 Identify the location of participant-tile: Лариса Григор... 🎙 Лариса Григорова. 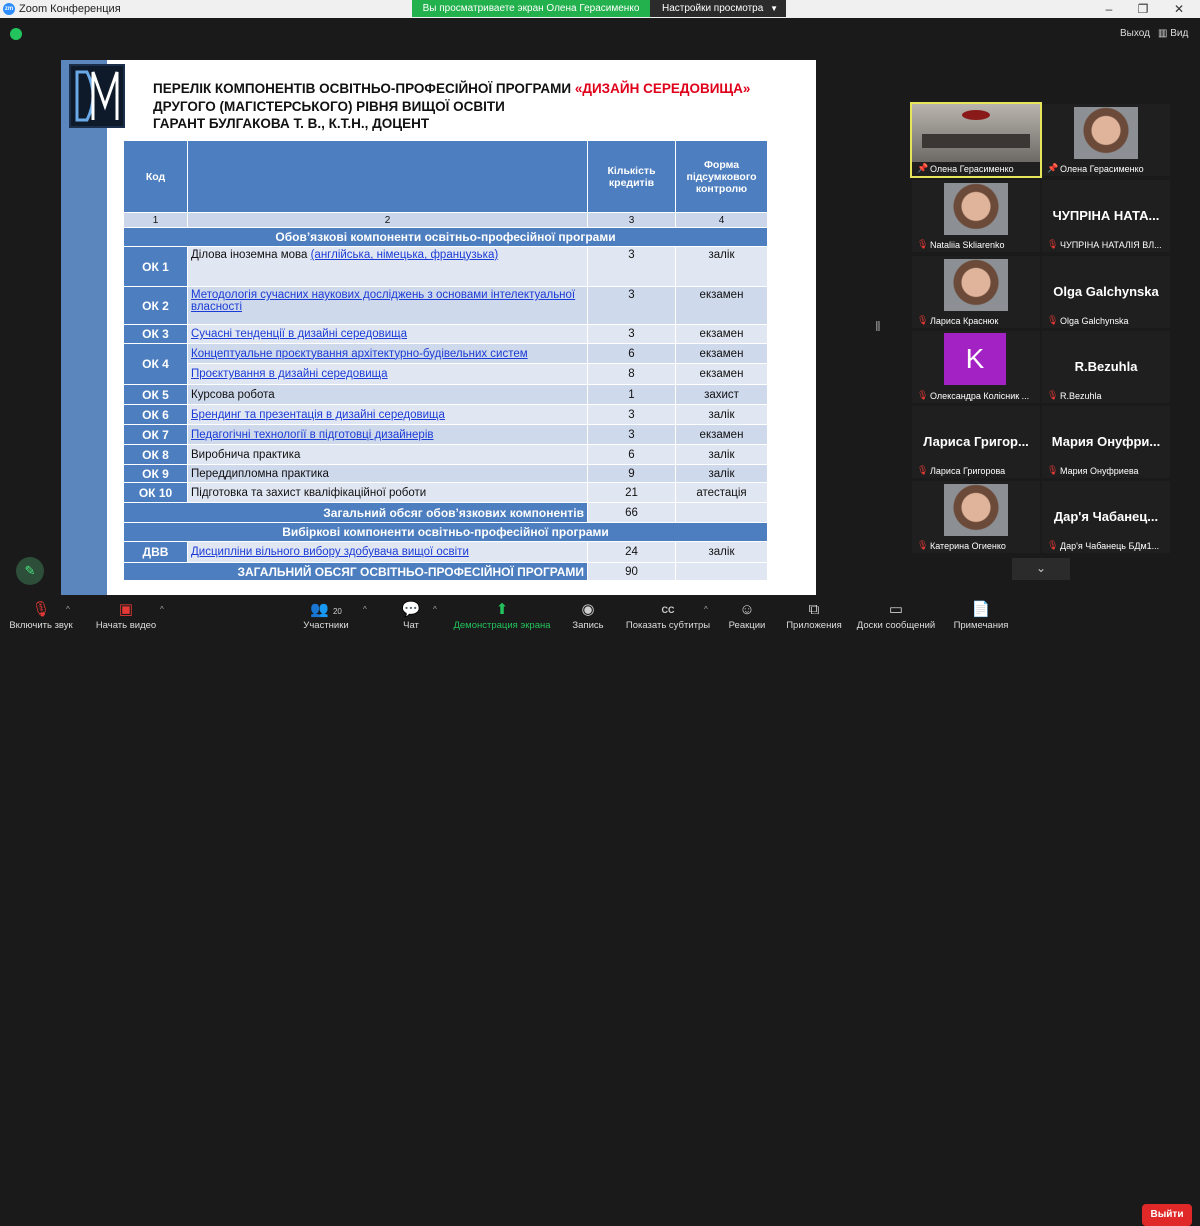
(976, 442).